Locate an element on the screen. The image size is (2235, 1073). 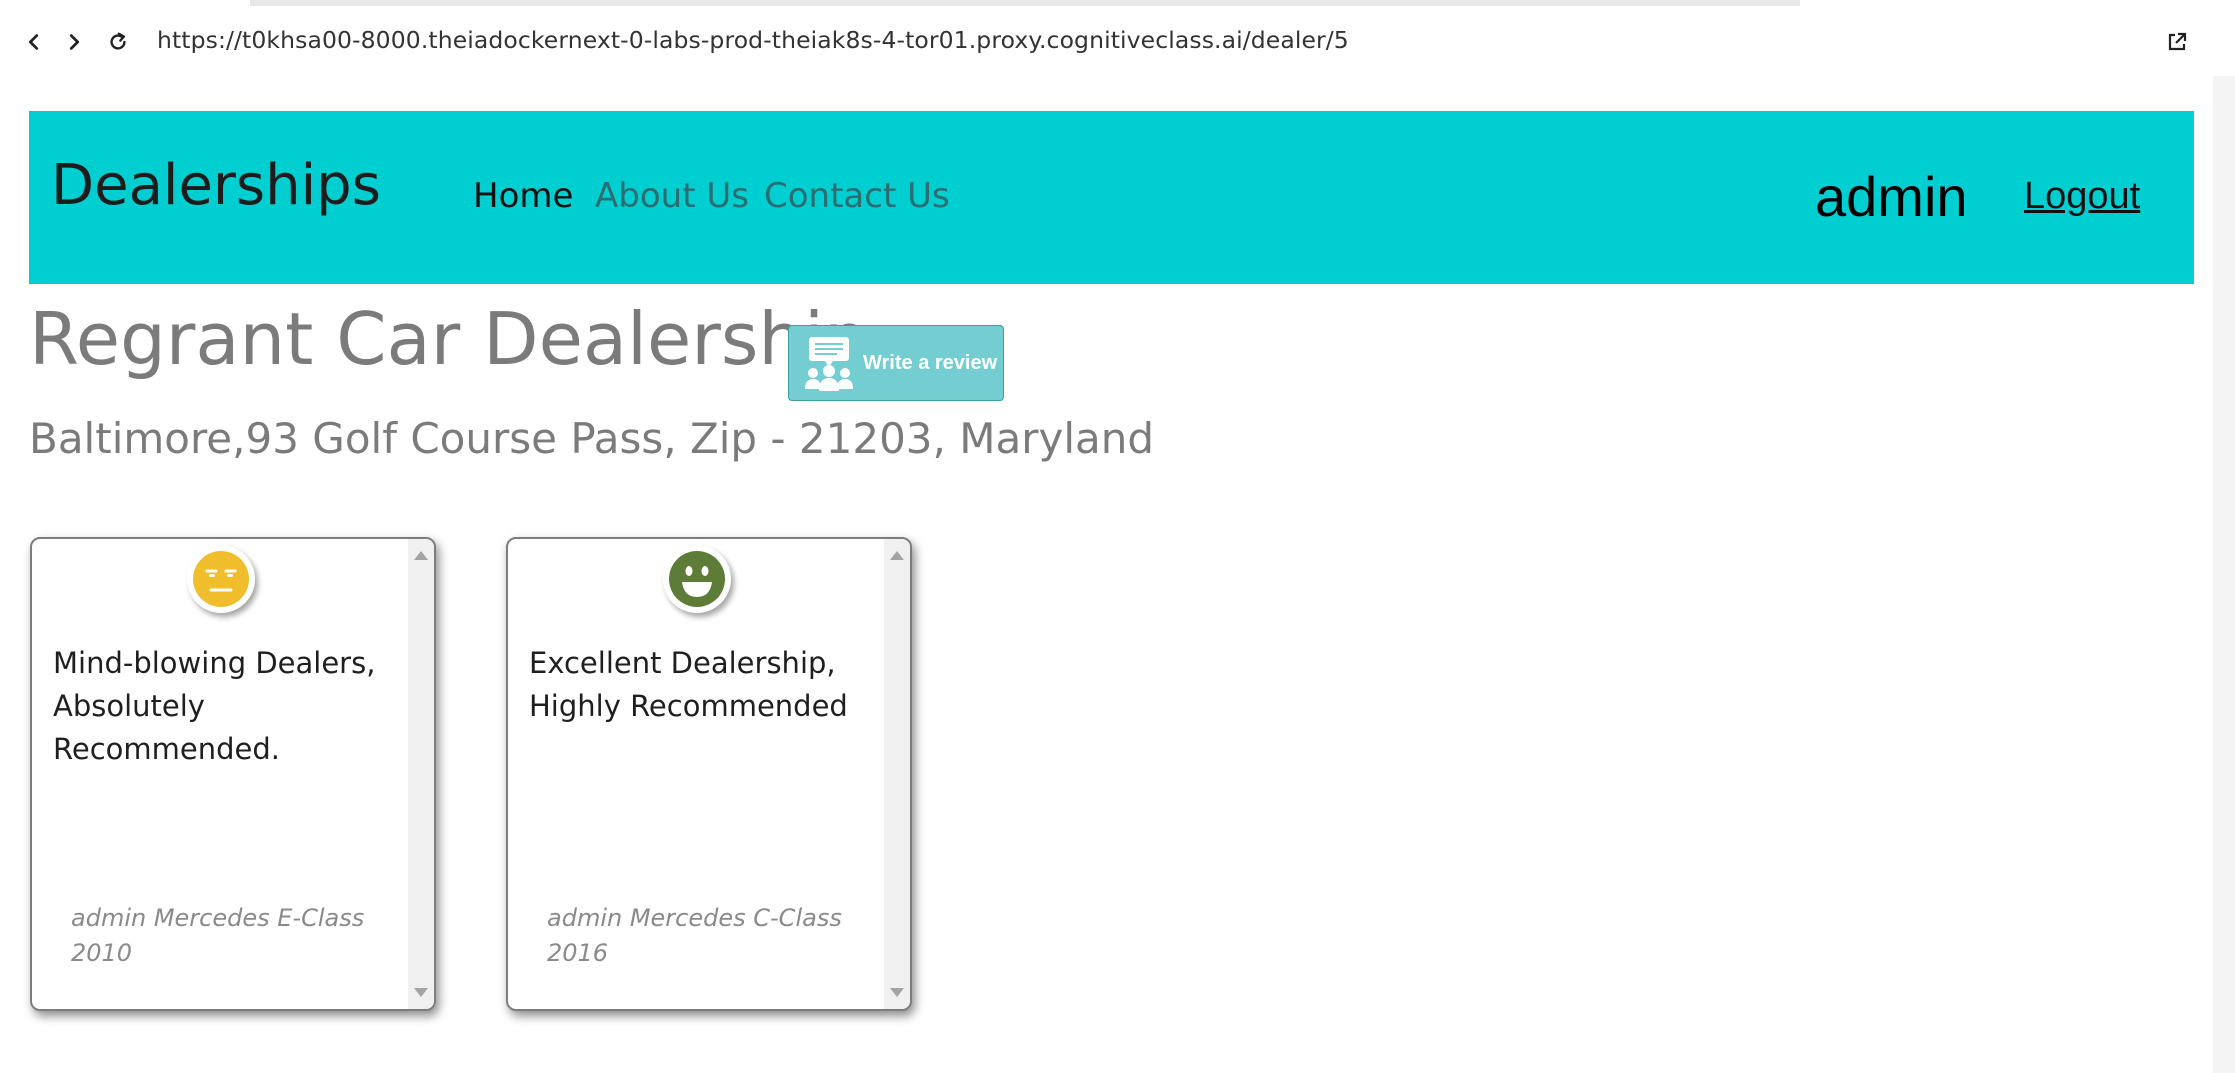
forward-button is located at coordinates (74, 42).